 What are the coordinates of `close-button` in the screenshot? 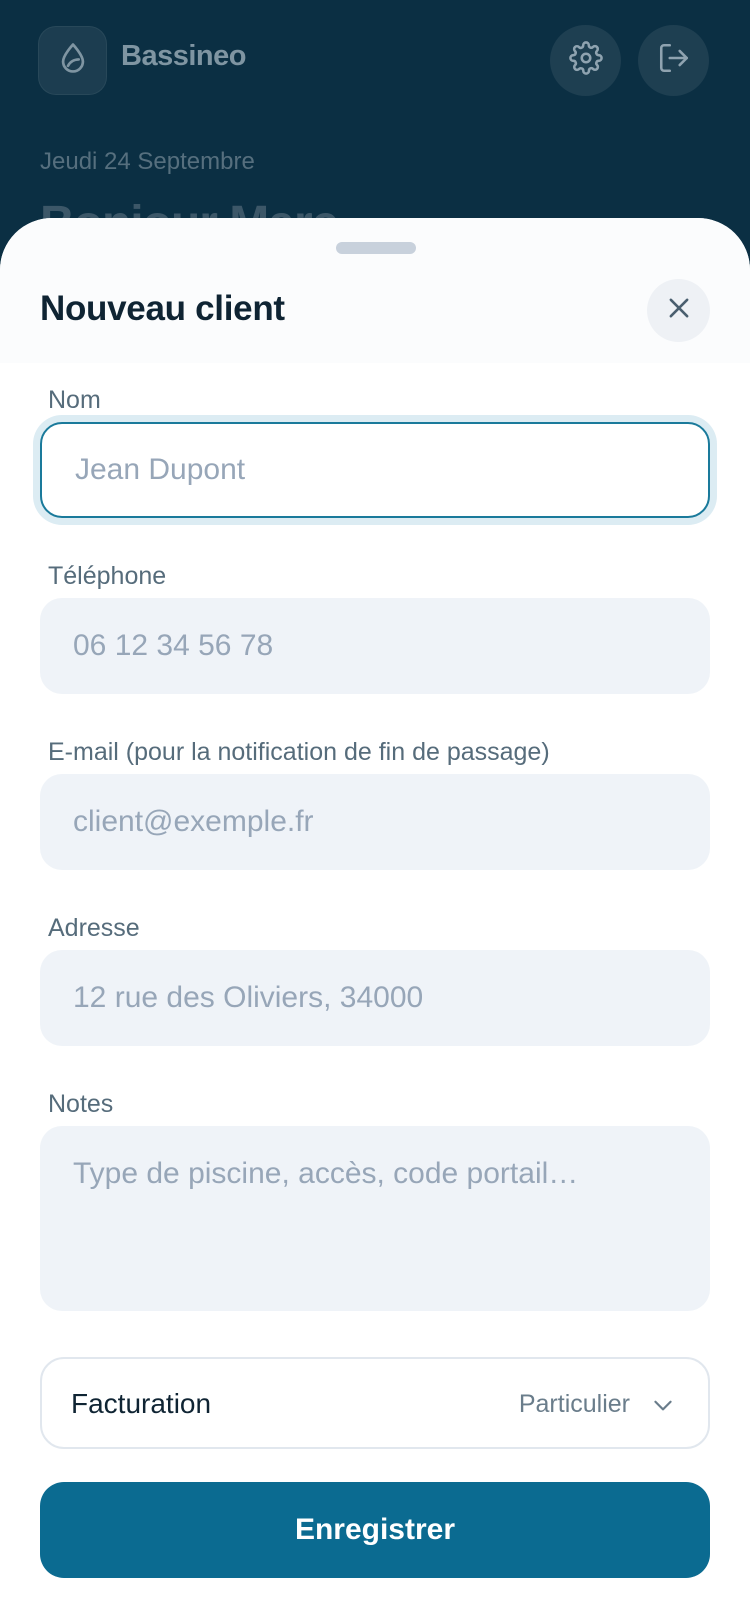 It's located at (678, 310).